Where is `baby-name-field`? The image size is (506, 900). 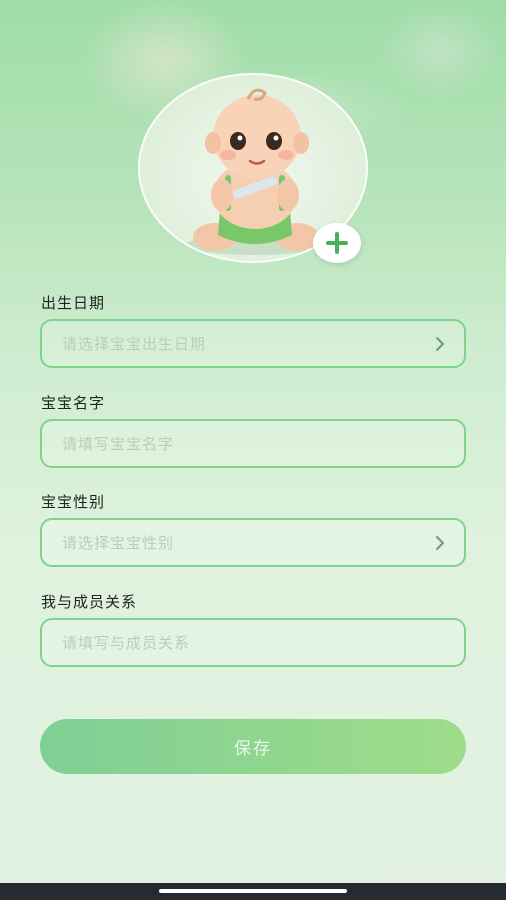
baby-name-field is located at coordinates (253, 443).